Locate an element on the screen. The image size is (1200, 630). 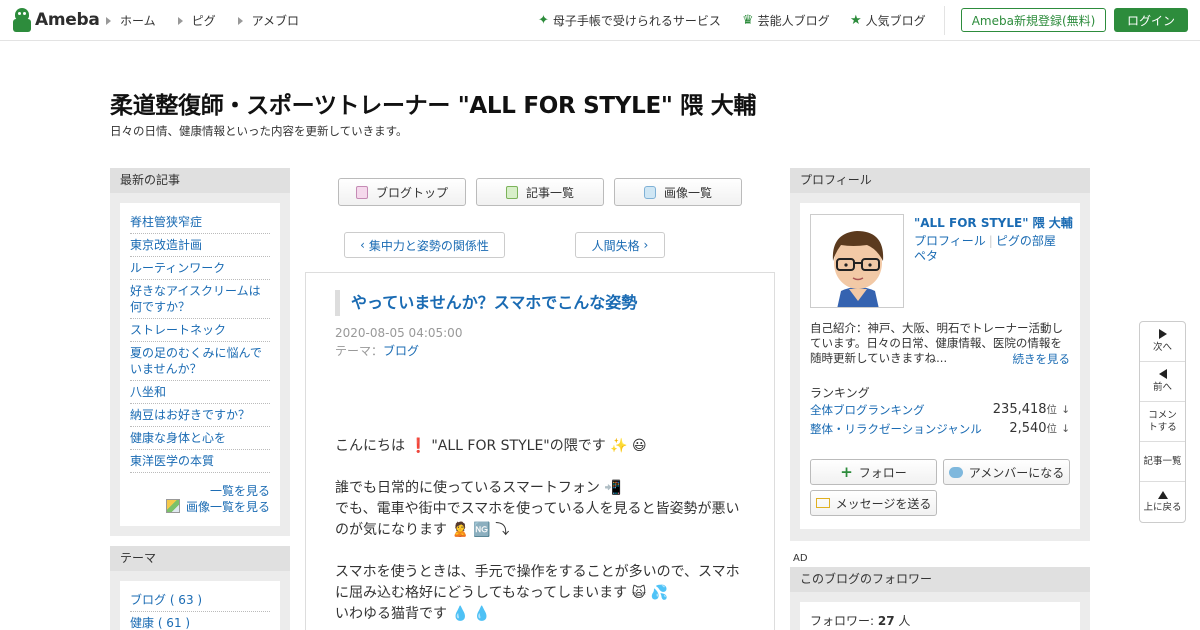
button-label: 記事一覧 is located at coordinates (549, 192).